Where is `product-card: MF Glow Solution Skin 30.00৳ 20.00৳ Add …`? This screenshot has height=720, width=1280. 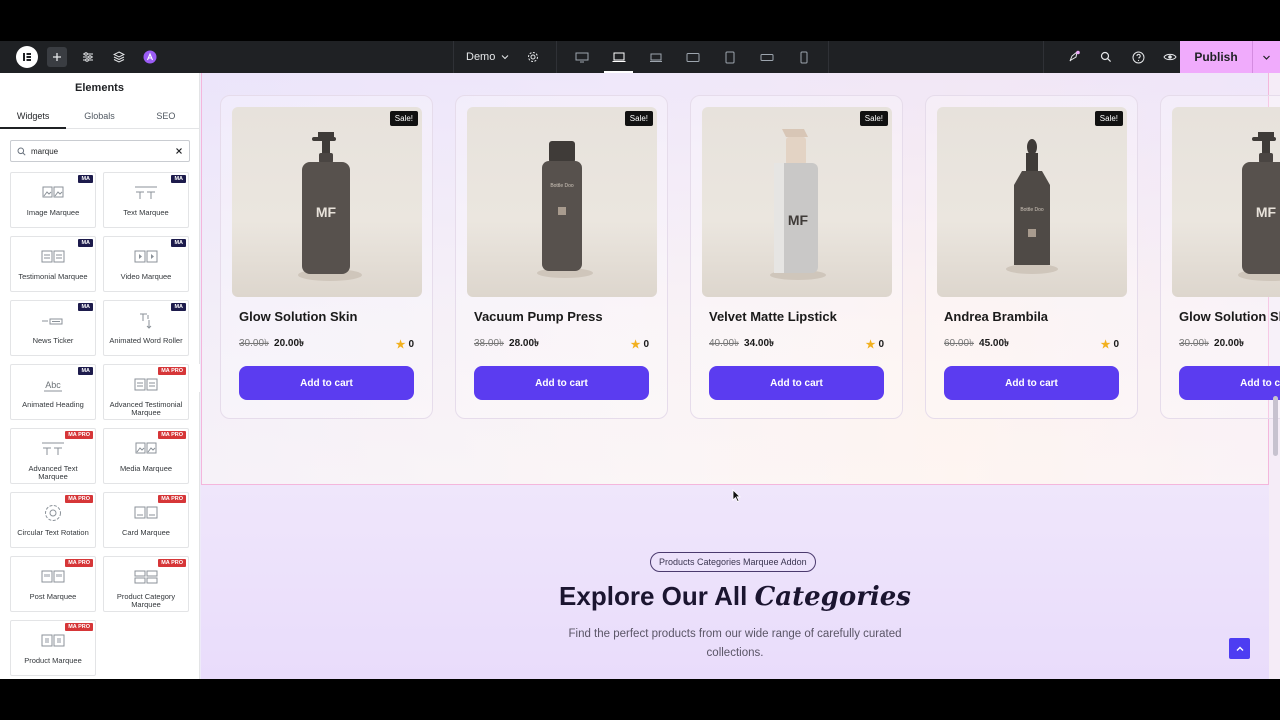 product-card: MF Glow Solution Skin 30.00৳ 20.00৳ Add … is located at coordinates (1220, 257).